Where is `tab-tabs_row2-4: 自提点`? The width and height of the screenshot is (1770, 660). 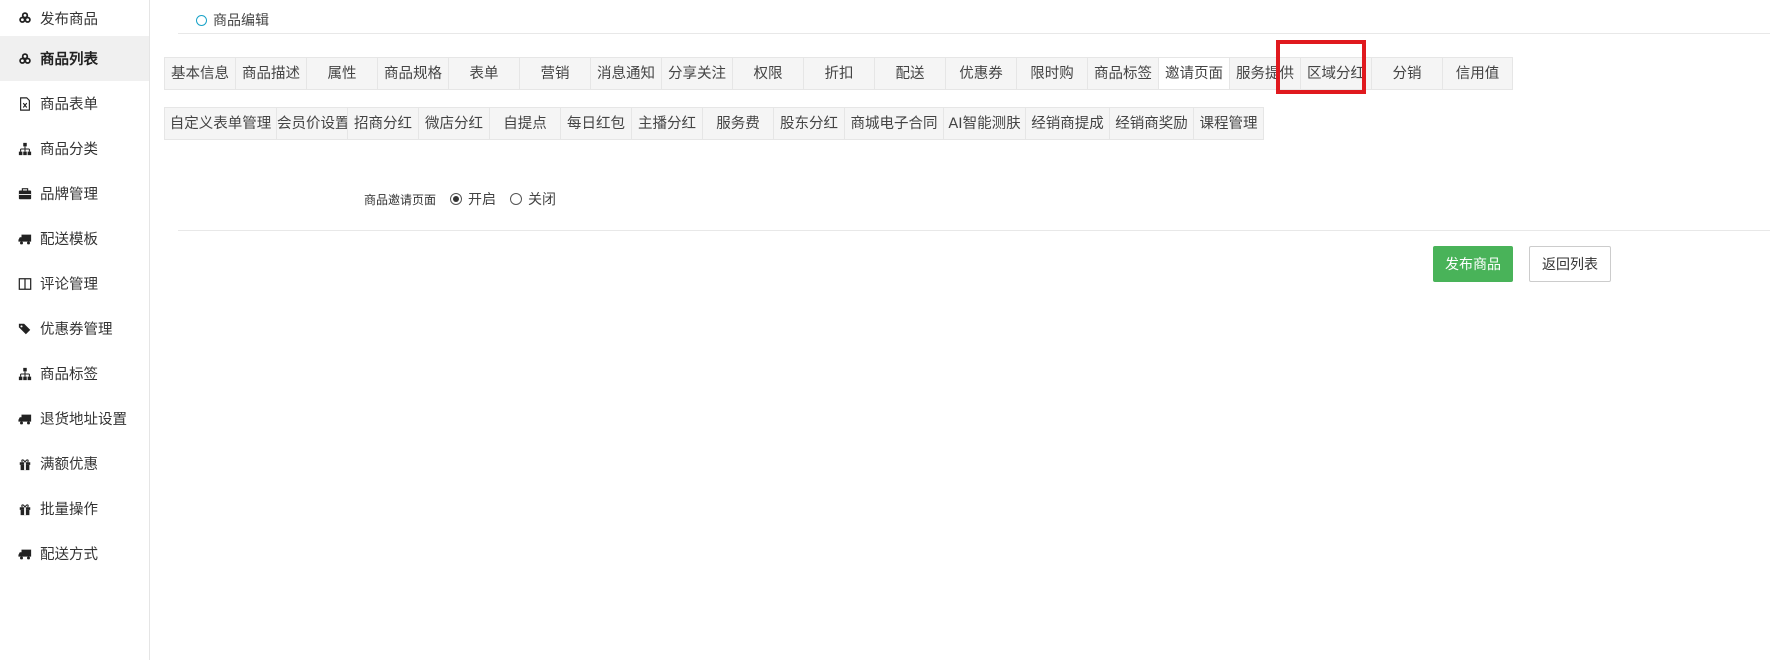
tab-tabs_row2-4: 自提点 is located at coordinates (524, 123).